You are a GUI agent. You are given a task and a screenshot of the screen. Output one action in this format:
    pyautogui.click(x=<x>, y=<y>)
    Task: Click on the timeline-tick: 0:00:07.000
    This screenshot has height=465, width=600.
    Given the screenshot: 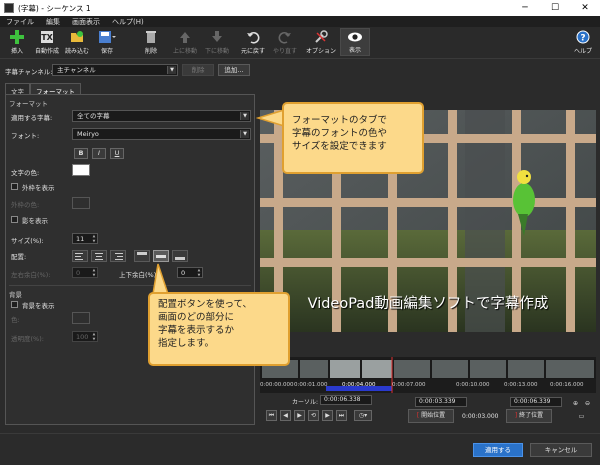 What is the action you would take?
    pyautogui.click(x=409, y=385)
    